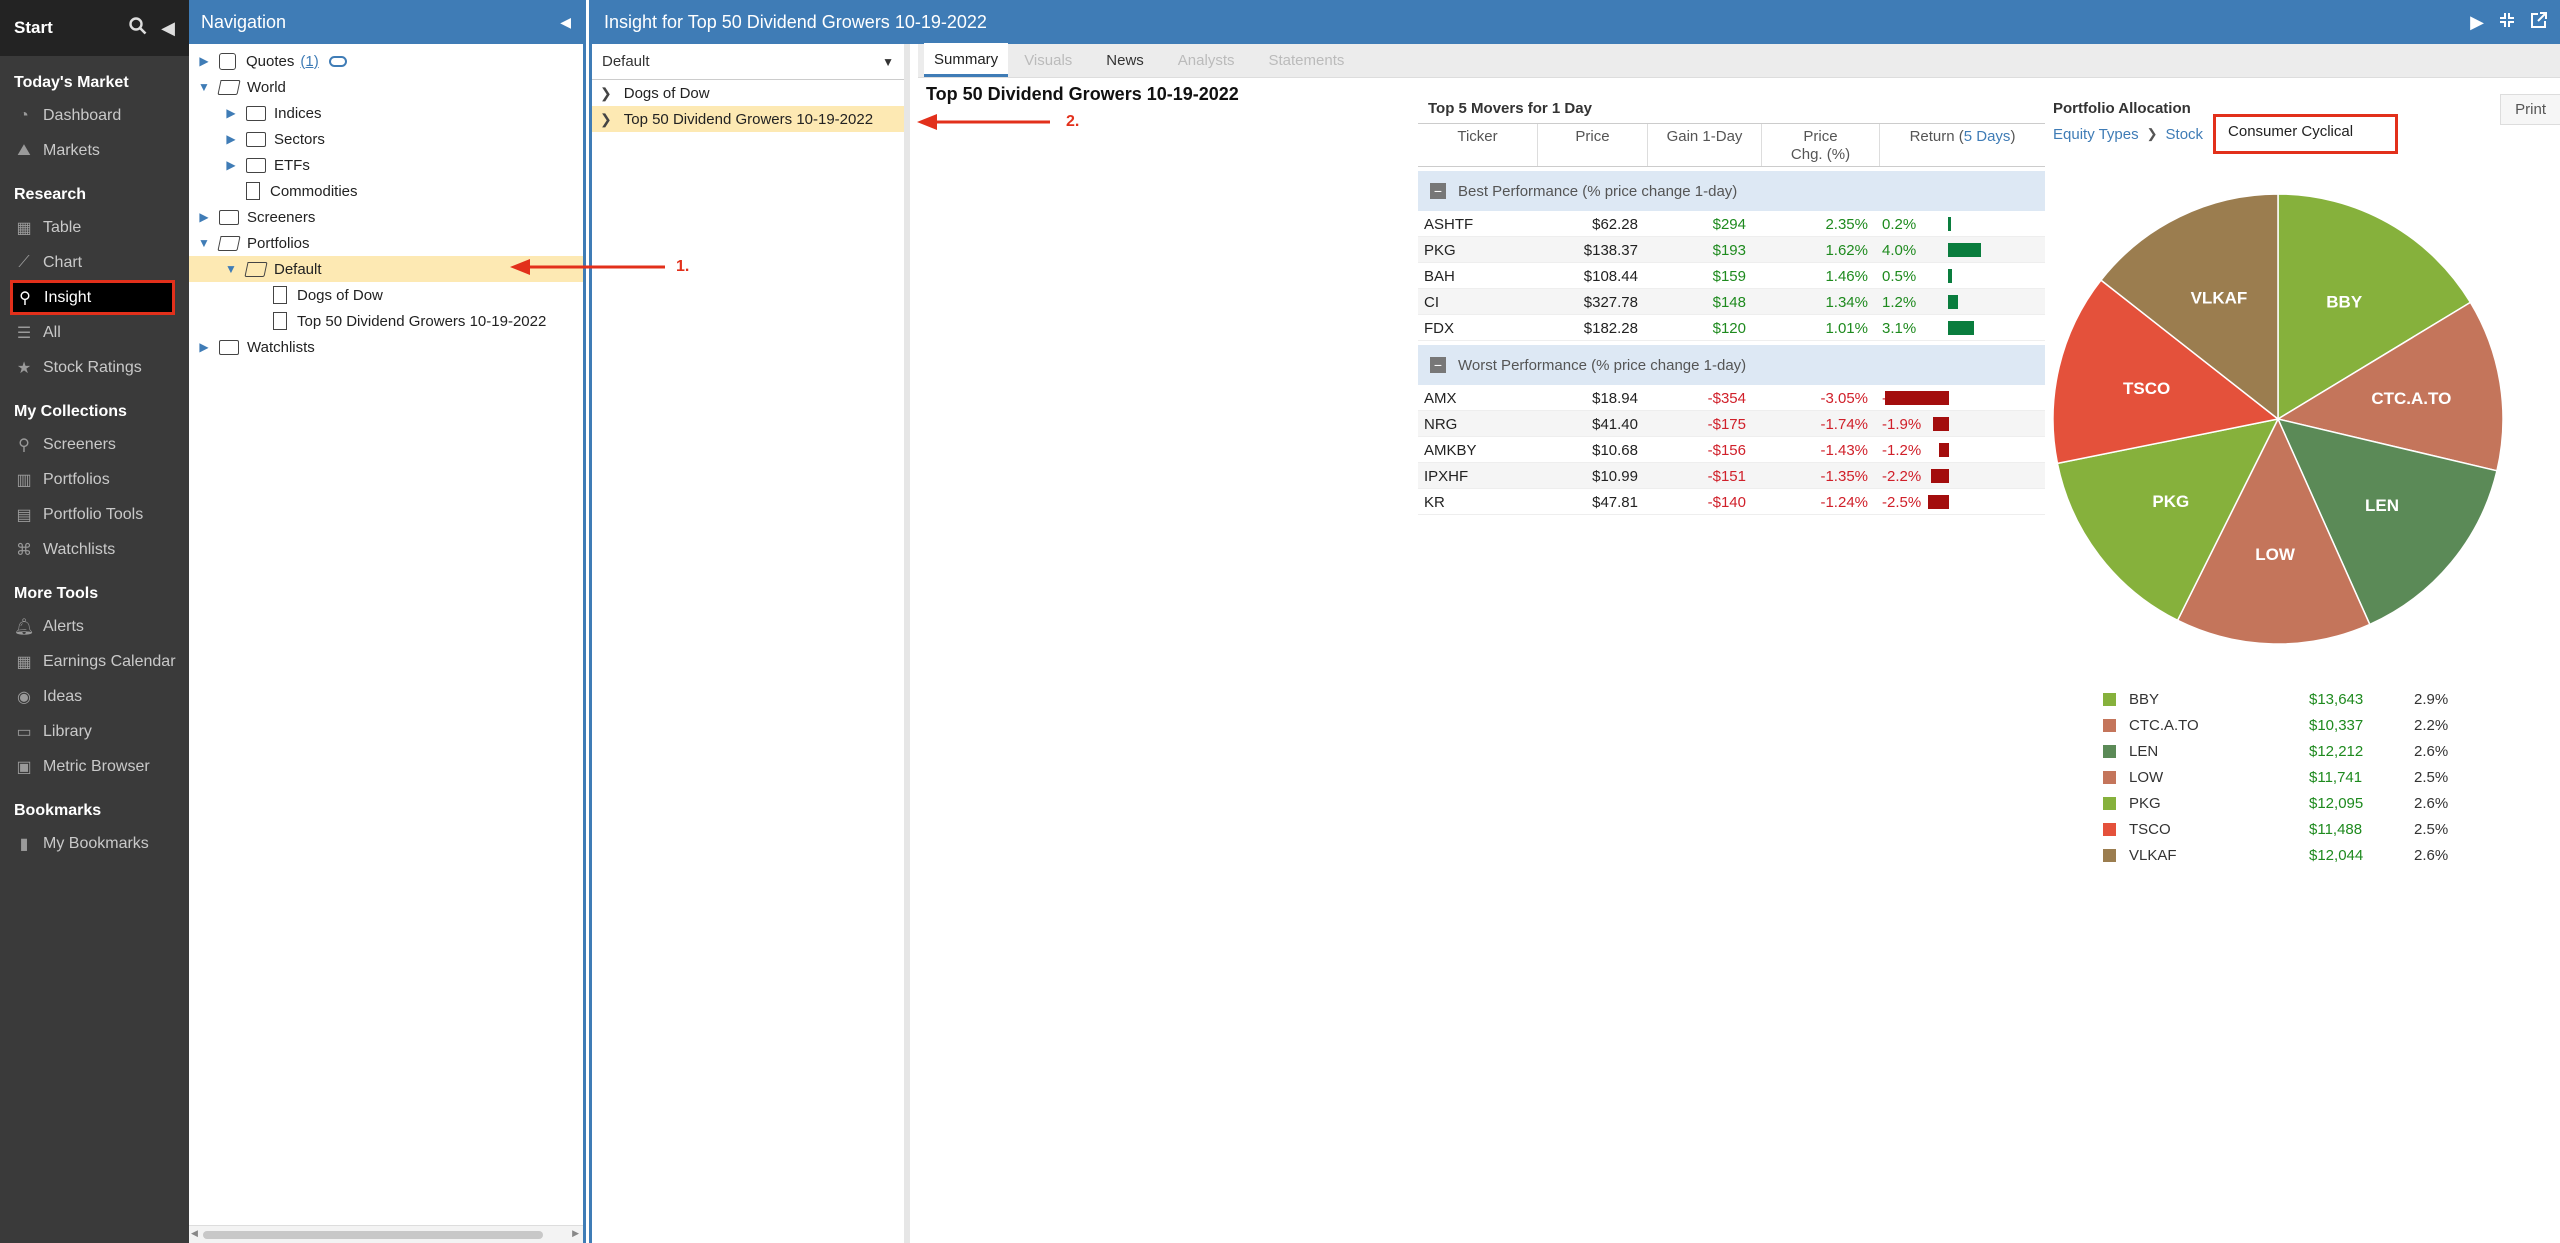 Image resolution: width=2560 pixels, height=1243 pixels. I want to click on annotation-layer, so click(780, 194).